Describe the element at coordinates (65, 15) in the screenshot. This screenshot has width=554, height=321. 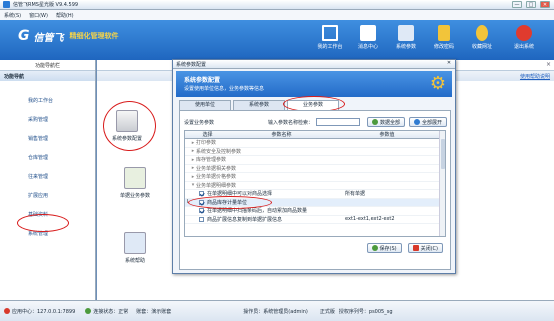
I see `menu-help: 帮助(H)` at that location.